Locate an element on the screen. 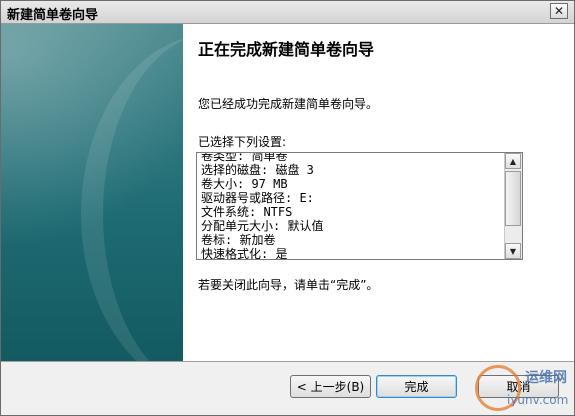 The width and height of the screenshot is (575, 416). setting-line-allocation-unit: 分配单元大小: 默认值 is located at coordinates (262, 226).